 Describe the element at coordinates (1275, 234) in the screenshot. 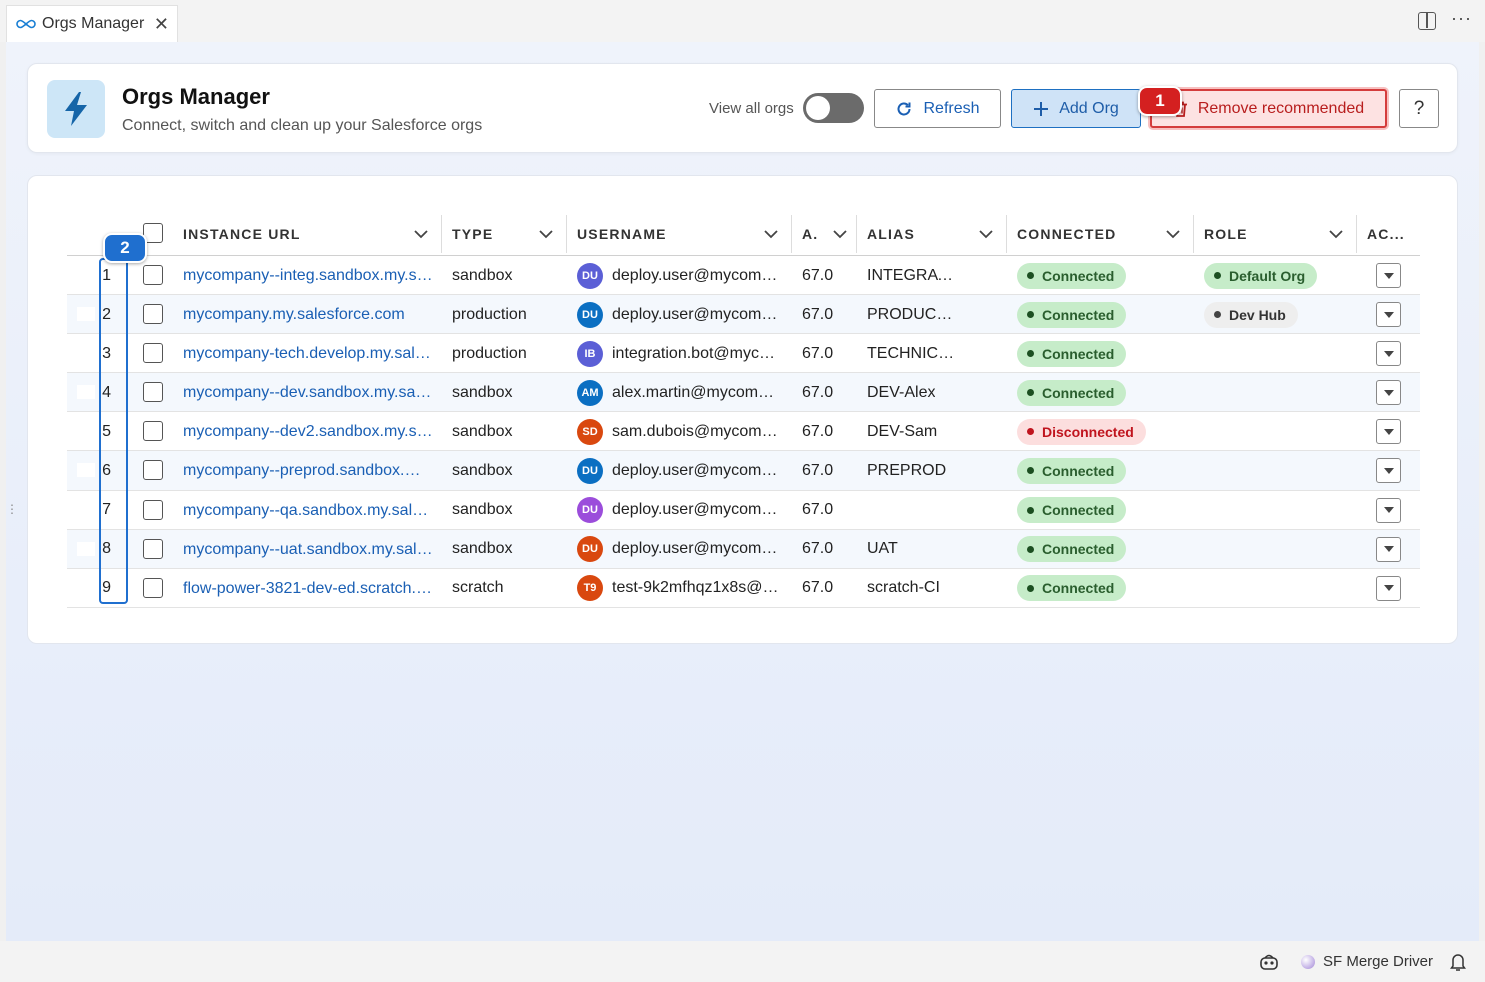

I see `column-header-role: ROLE` at that location.